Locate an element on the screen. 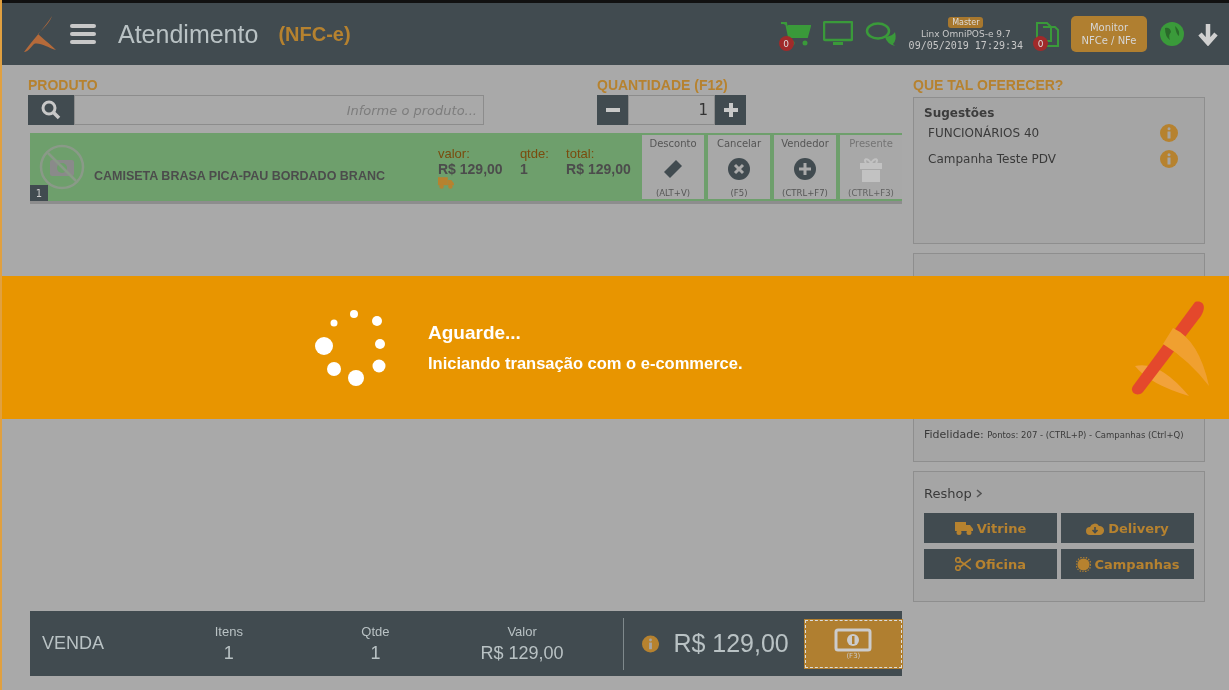 The width and height of the screenshot is (1229, 690). cloud-download-icon is located at coordinates (1095, 528).